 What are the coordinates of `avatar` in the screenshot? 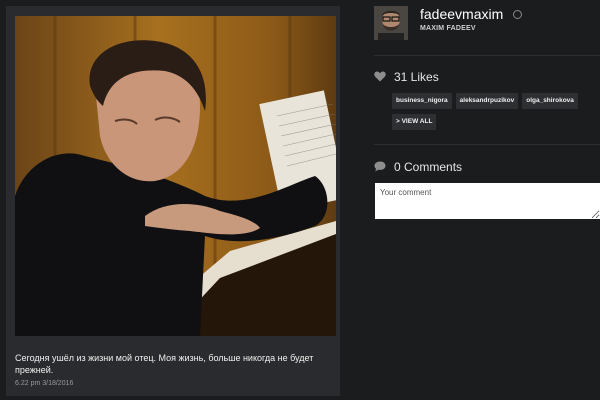 It's located at (391, 23).